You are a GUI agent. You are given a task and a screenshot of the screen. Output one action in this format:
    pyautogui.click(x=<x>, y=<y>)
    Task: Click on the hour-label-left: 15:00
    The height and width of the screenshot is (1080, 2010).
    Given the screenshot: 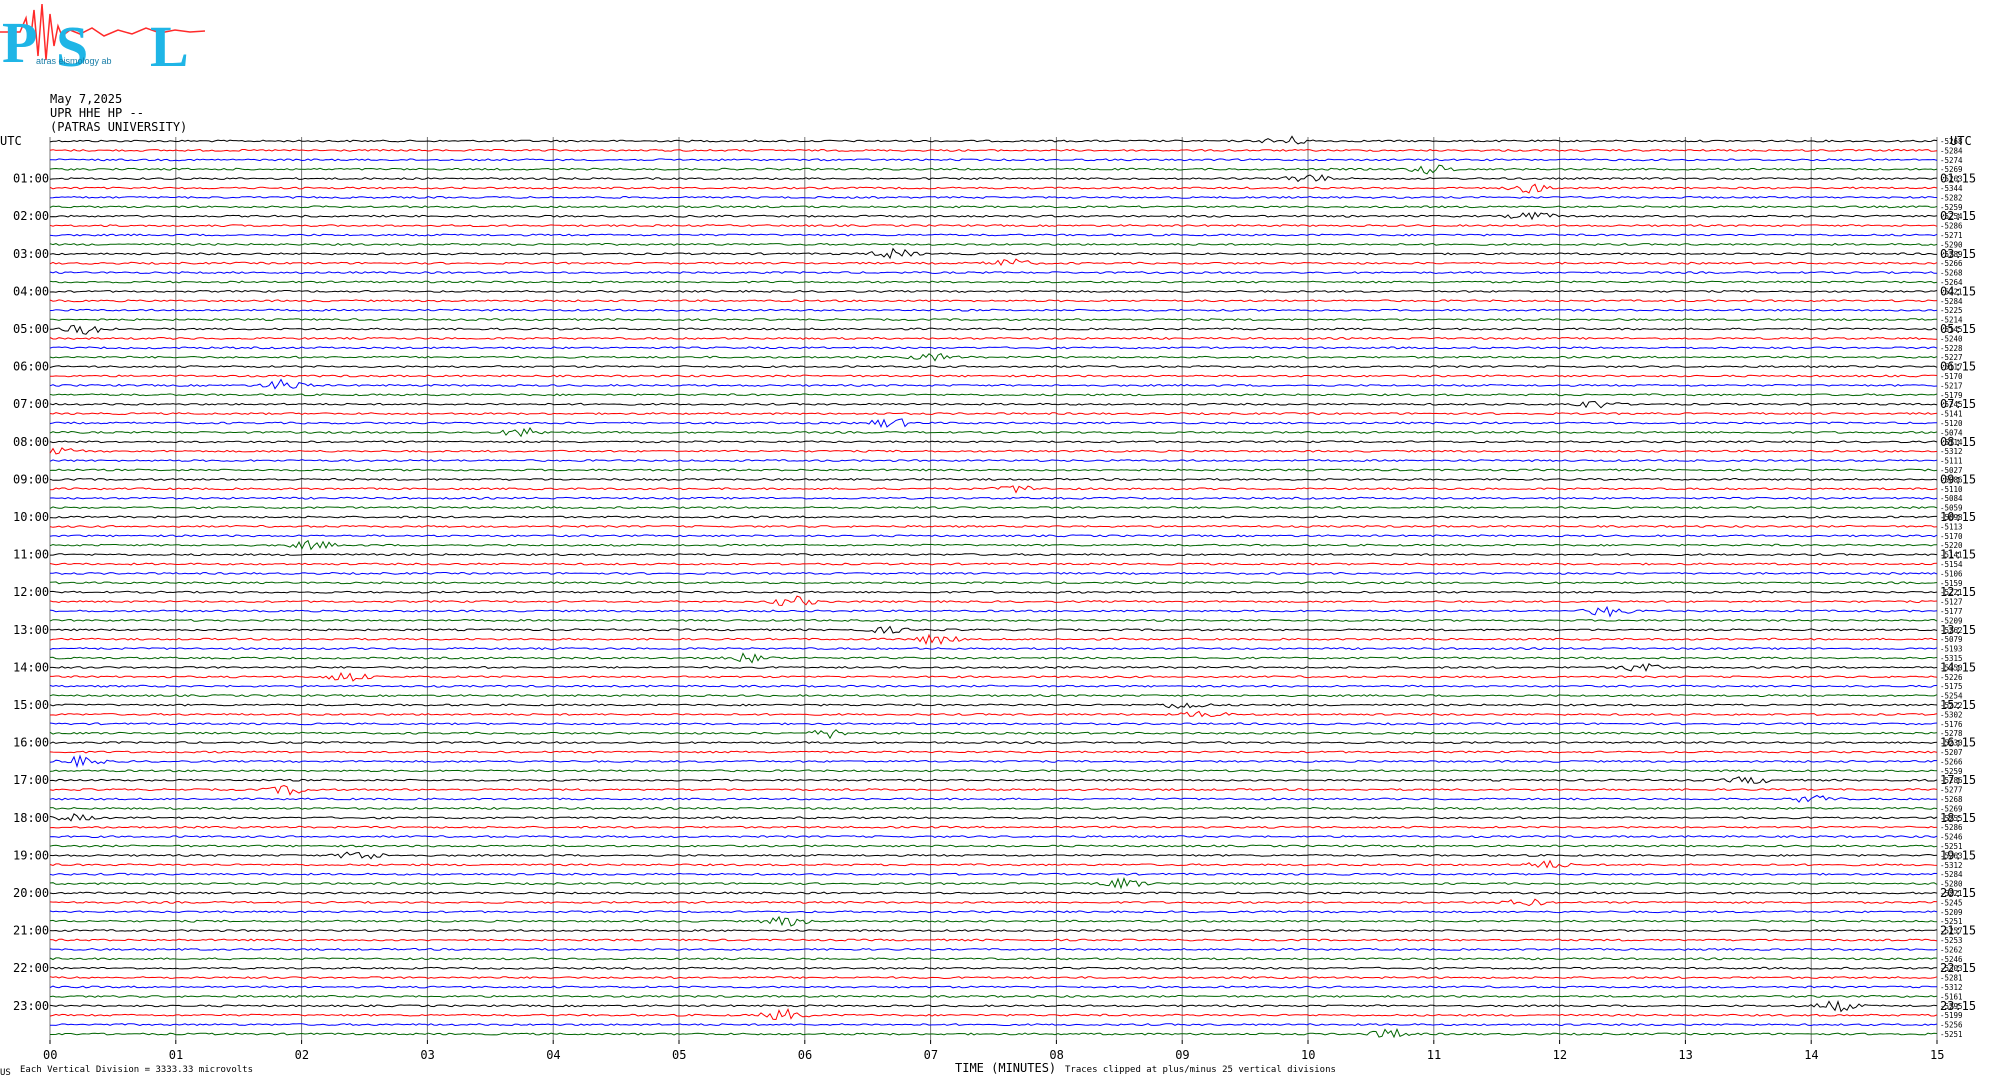 What is the action you would take?
    pyautogui.click(x=31, y=705)
    